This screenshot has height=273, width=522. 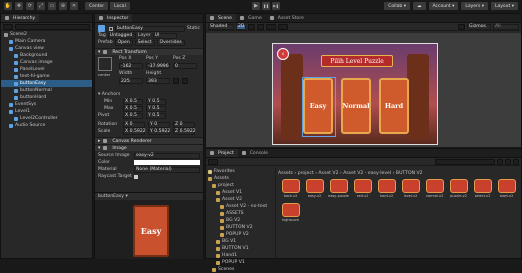 I want to click on filter-type-icon, so click(x=500, y=161).